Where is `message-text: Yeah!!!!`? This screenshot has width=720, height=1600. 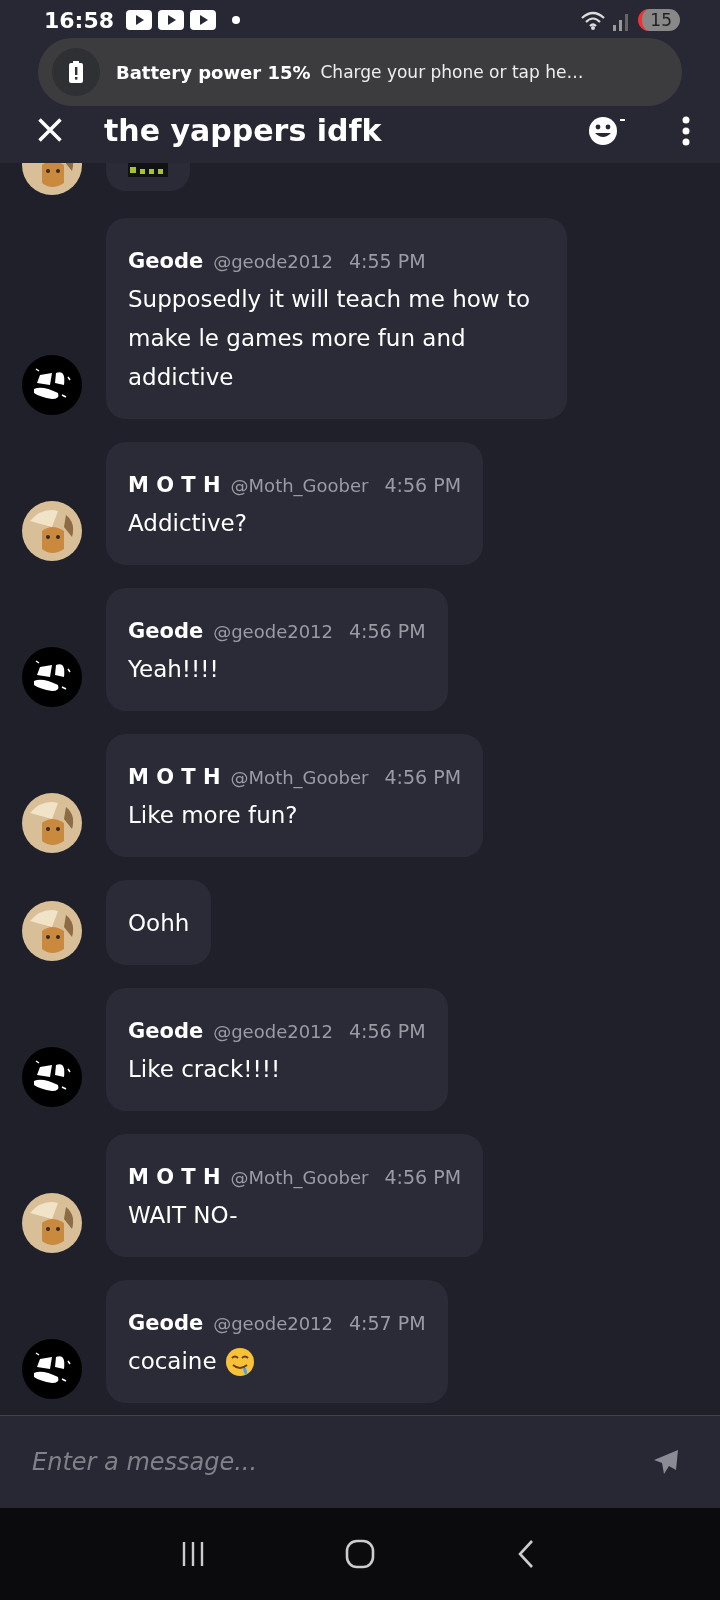
message-text: Yeah!!!! is located at coordinates (173, 669).